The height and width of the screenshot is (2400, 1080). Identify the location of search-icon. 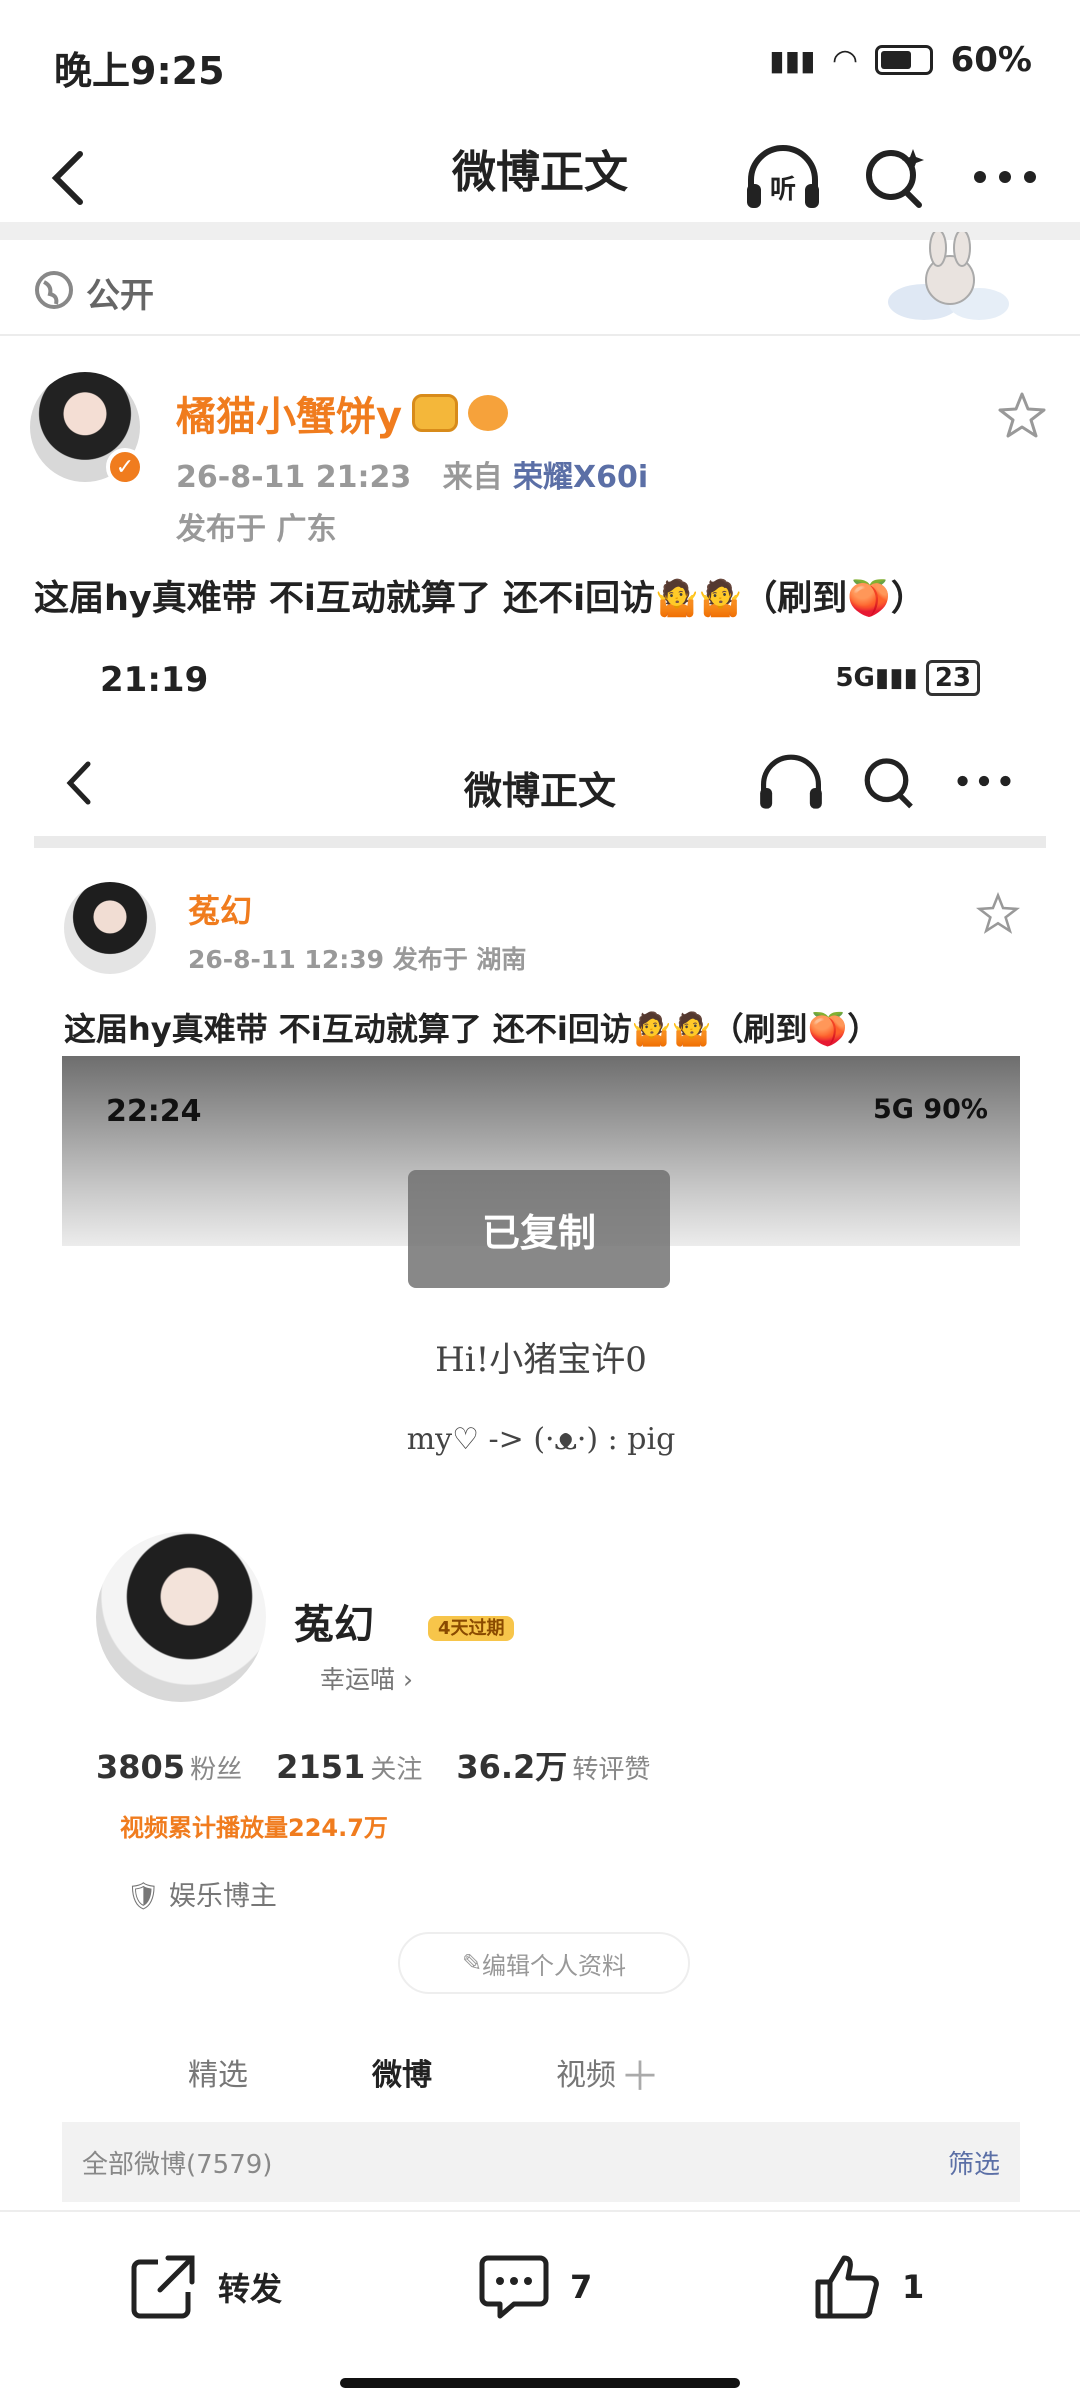
(895, 178).